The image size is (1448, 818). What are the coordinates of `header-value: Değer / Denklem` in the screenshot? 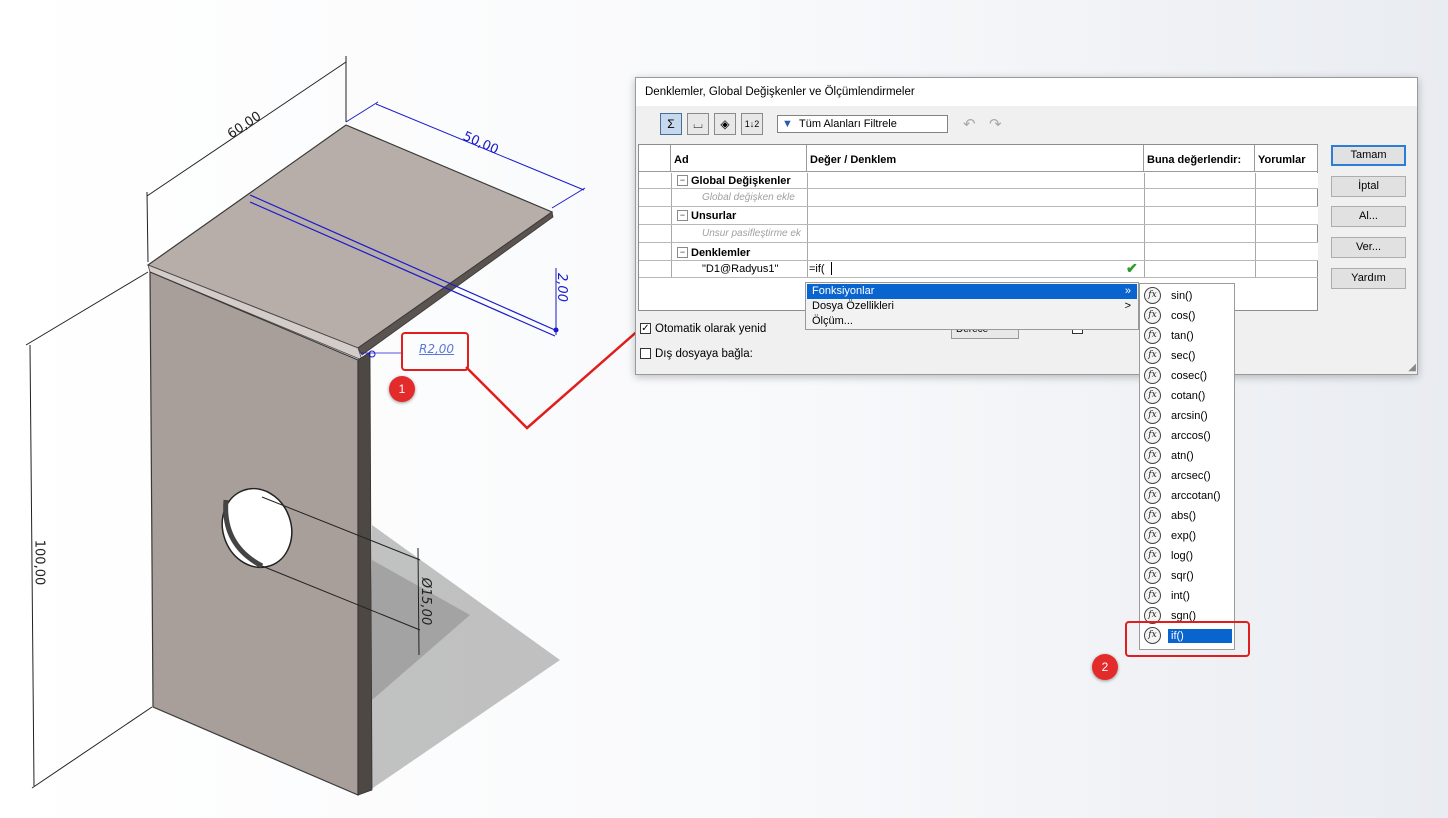 It's located at (975, 158).